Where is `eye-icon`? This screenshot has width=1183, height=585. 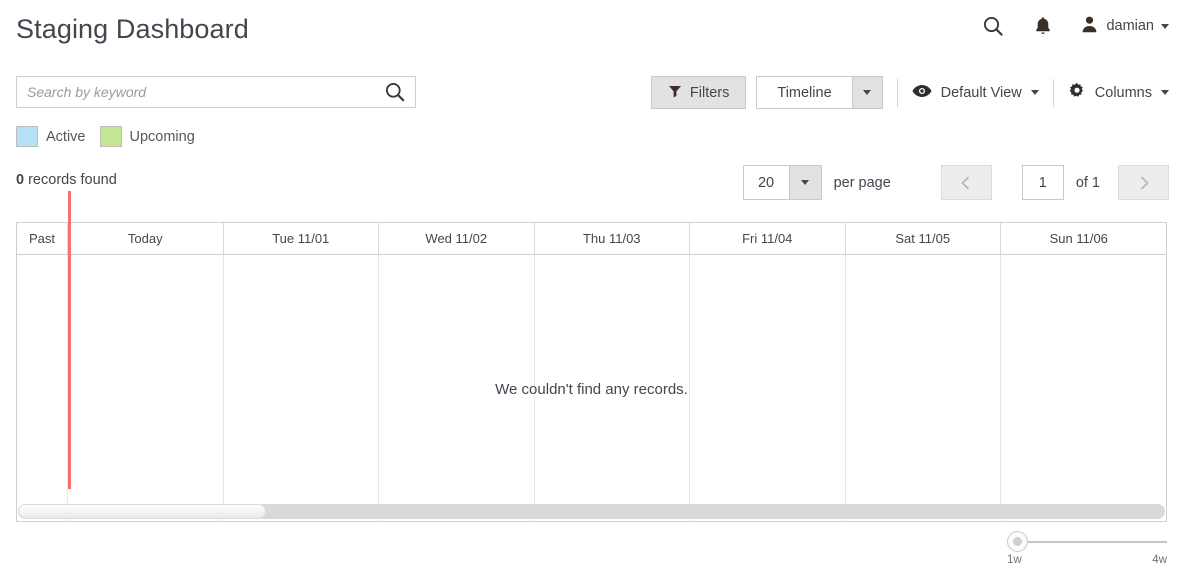
eye-icon is located at coordinates (922, 93).